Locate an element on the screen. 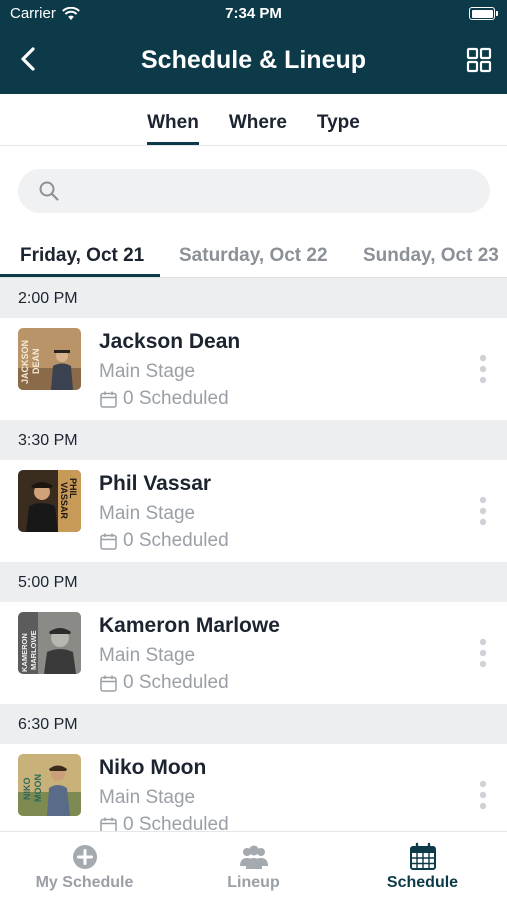  tab-saturday: Saturday, Oct 22 is located at coordinates (253, 256).